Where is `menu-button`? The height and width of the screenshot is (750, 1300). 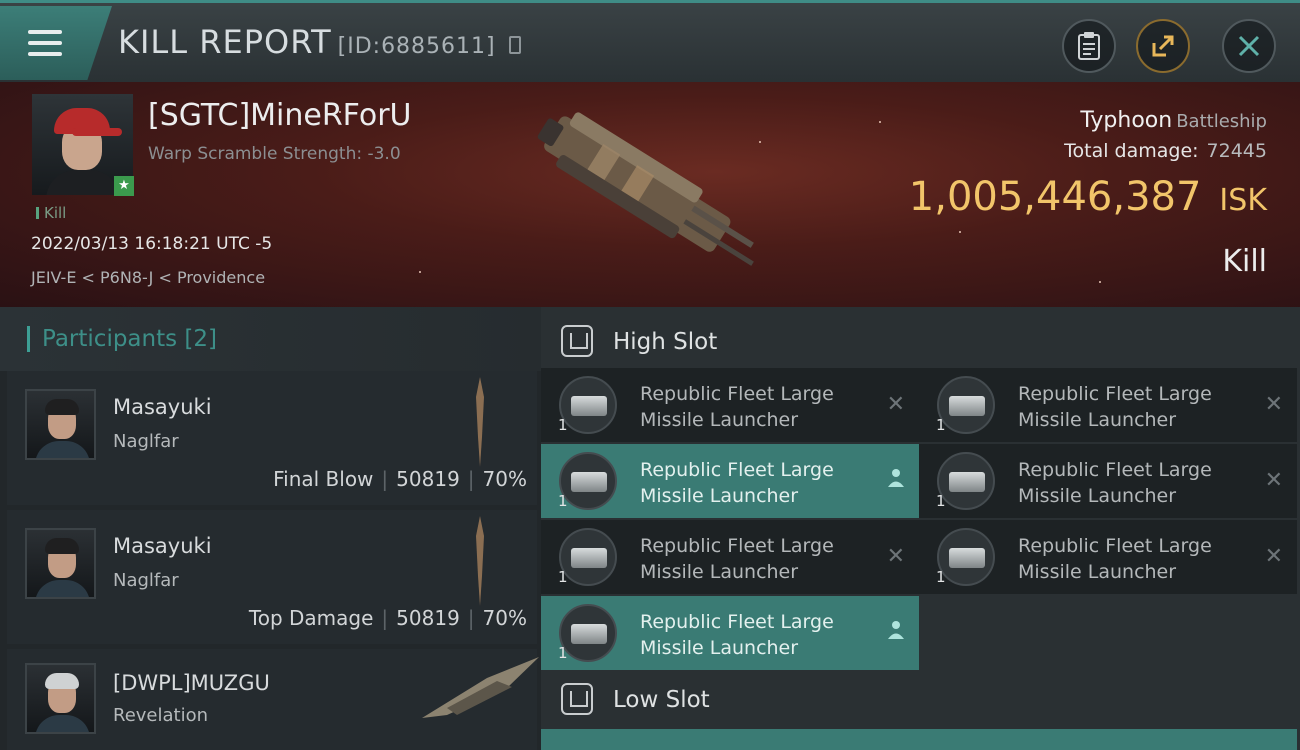
menu-button is located at coordinates (56, 43).